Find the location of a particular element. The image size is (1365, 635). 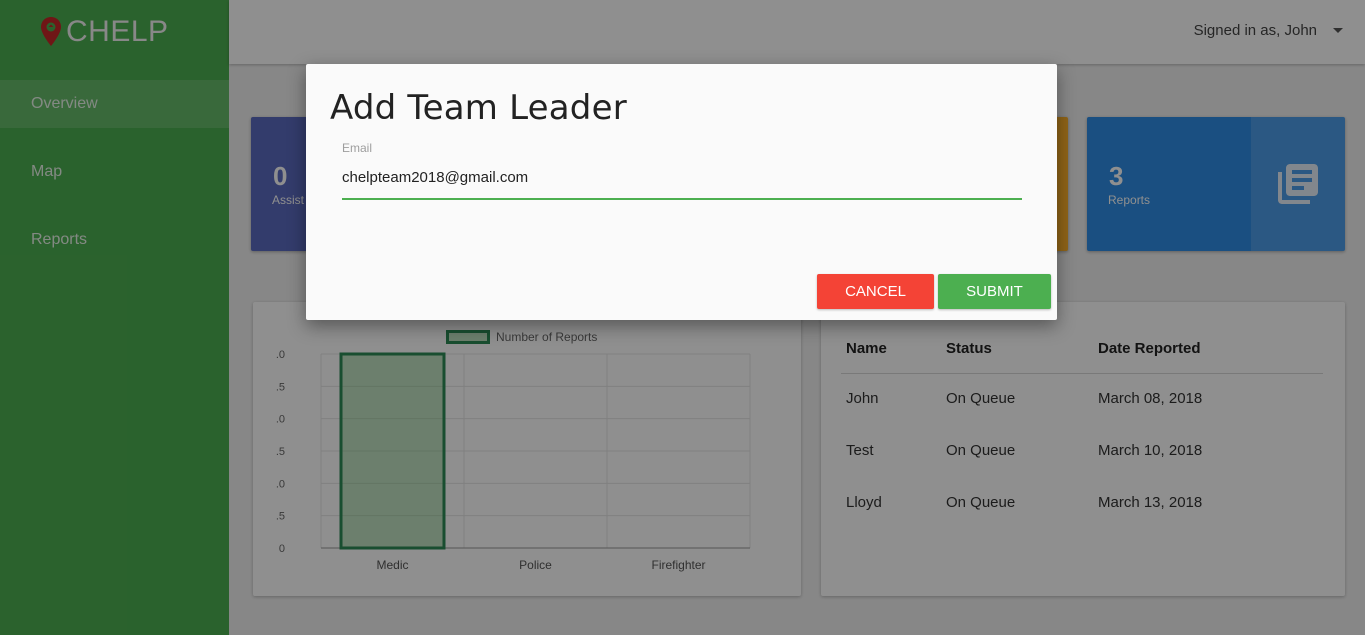

submit-button: SUBMIT is located at coordinates (994, 291).